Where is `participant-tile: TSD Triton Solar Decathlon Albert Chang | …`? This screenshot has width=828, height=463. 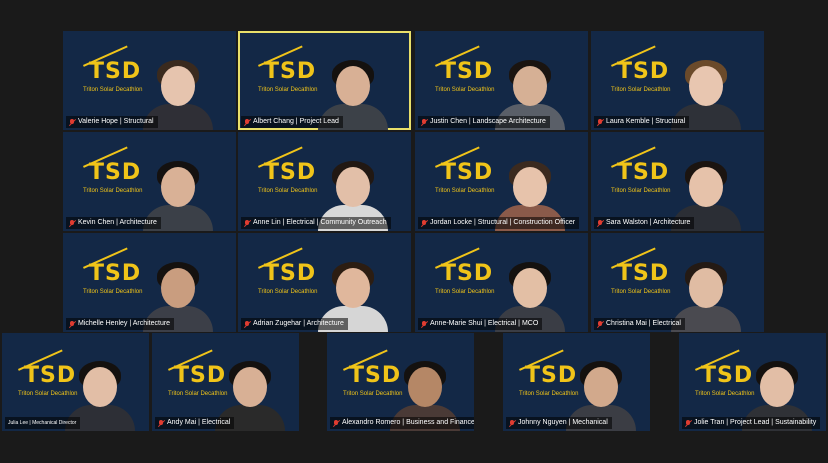 participant-tile: TSD Triton Solar Decathlon Albert Chang | … is located at coordinates (324, 80).